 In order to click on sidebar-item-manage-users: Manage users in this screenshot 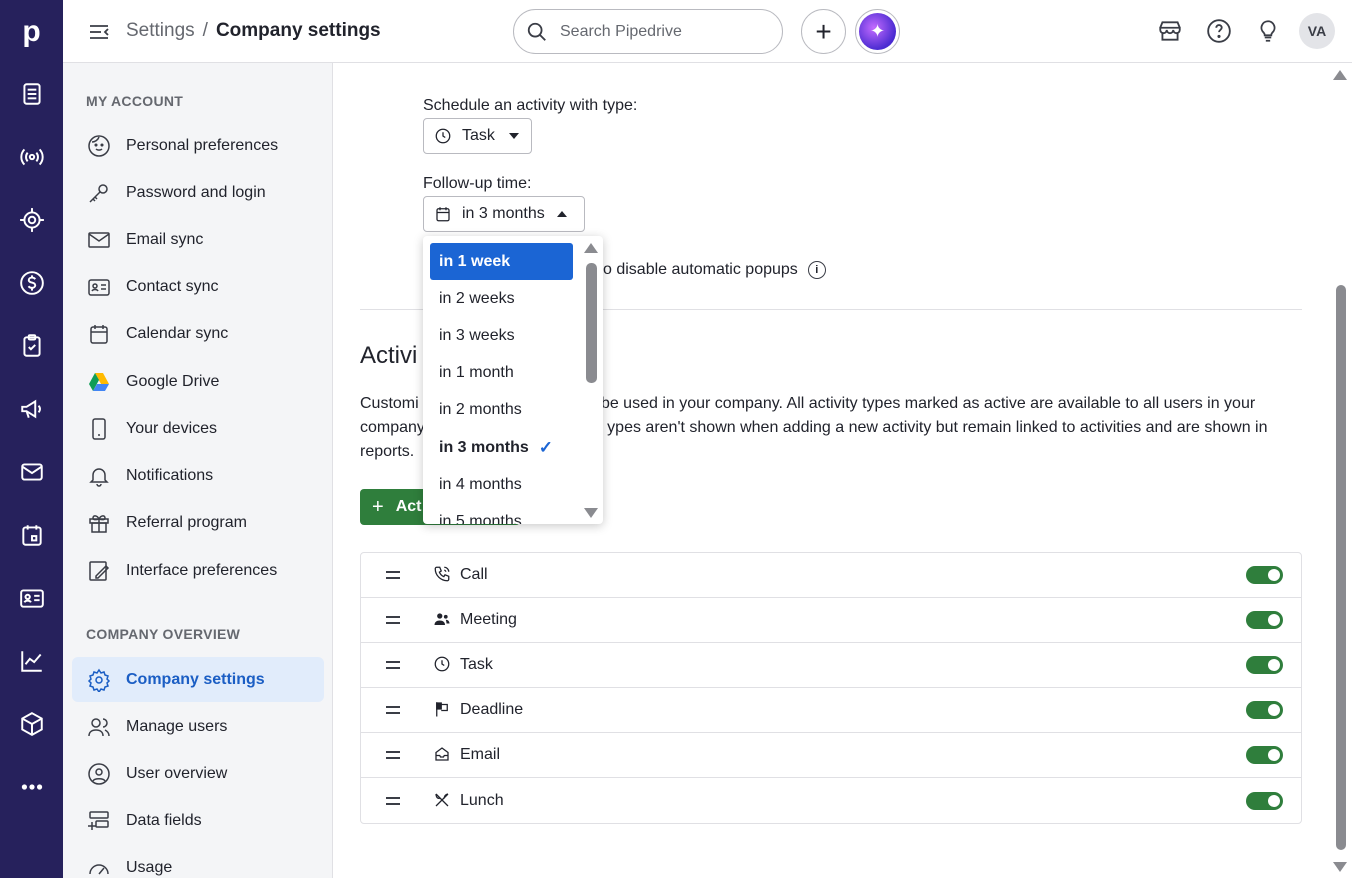, I will do `click(198, 726)`.